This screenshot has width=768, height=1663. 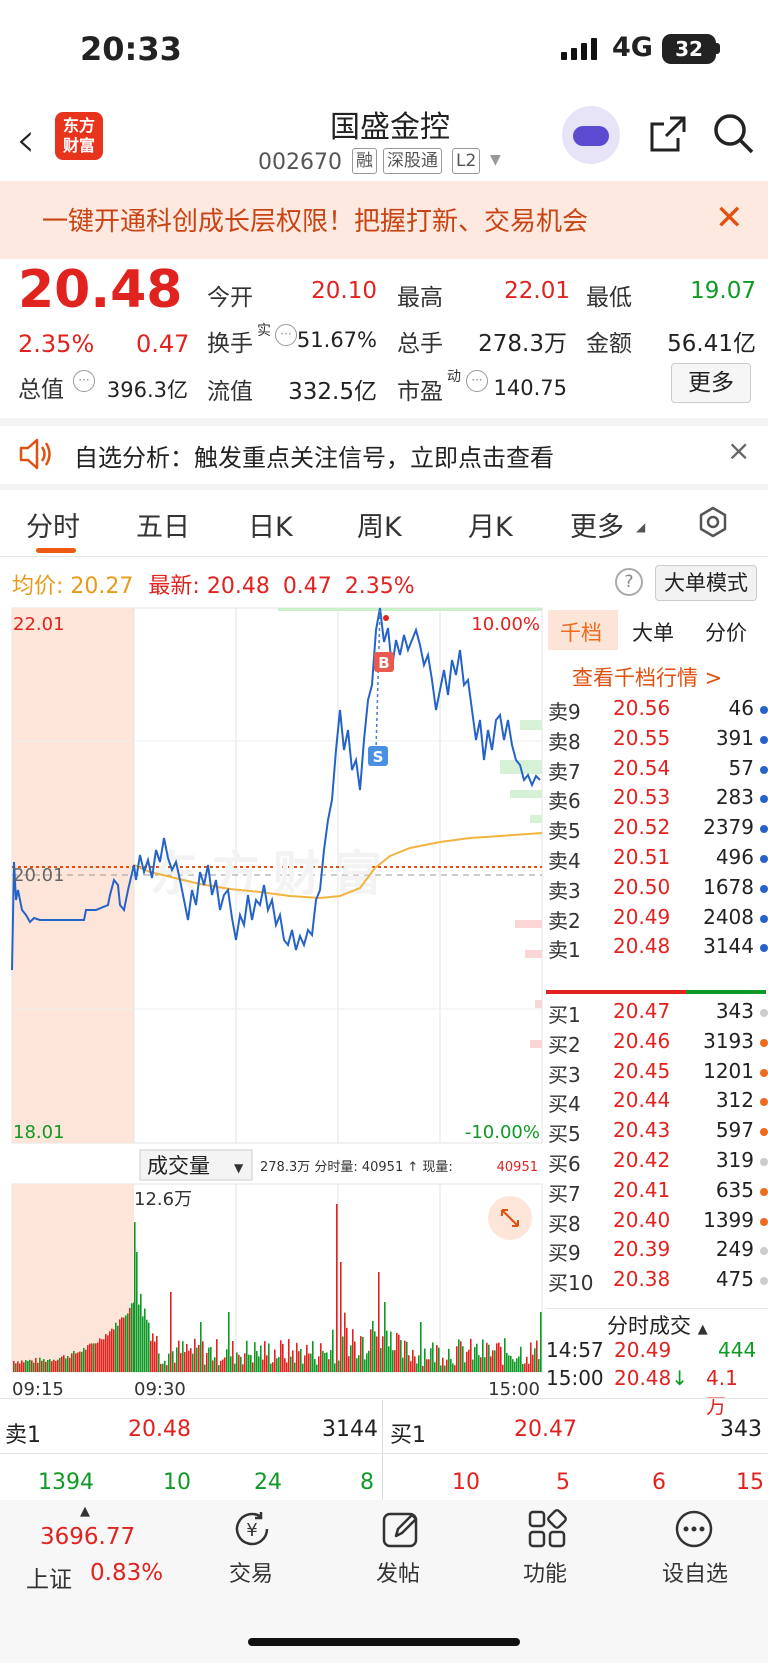 What do you see at coordinates (84, 381) in the screenshot?
I see `info-dots-icon: ···` at bounding box center [84, 381].